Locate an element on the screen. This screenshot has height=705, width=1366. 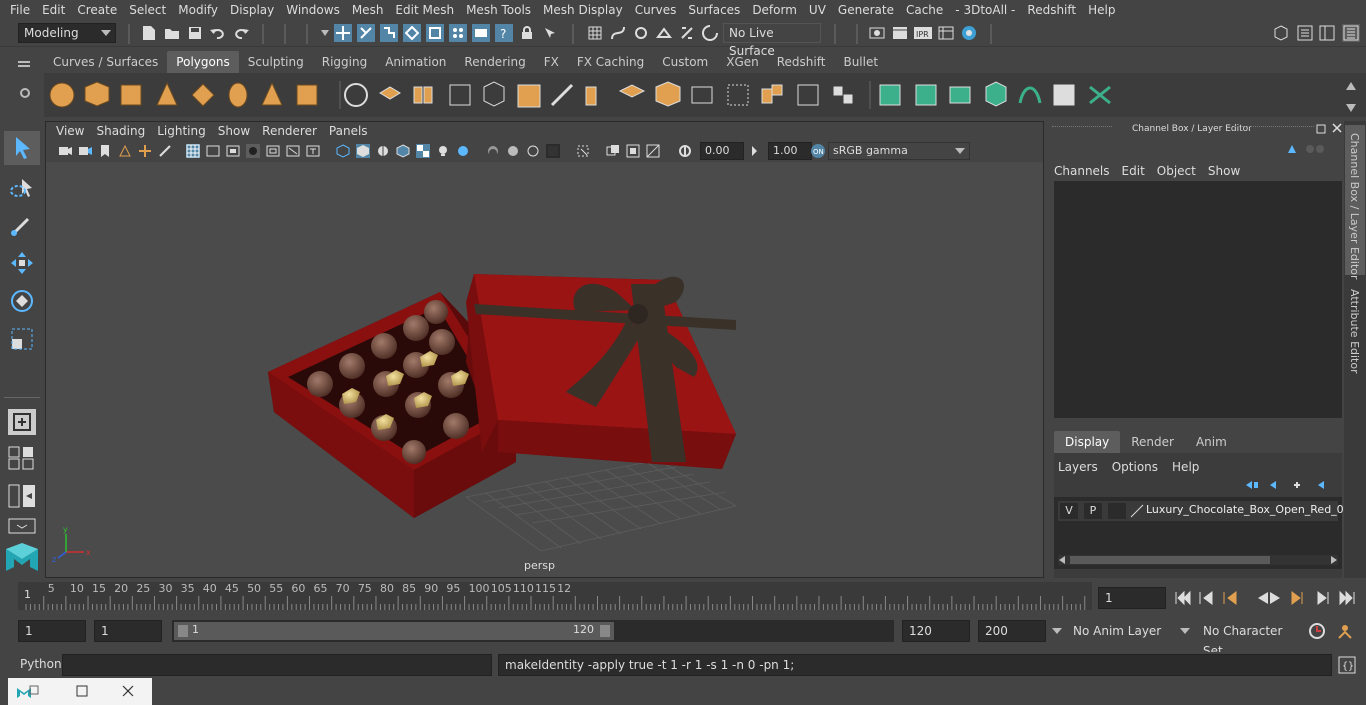
xray-components-icon is located at coordinates (653, 151).